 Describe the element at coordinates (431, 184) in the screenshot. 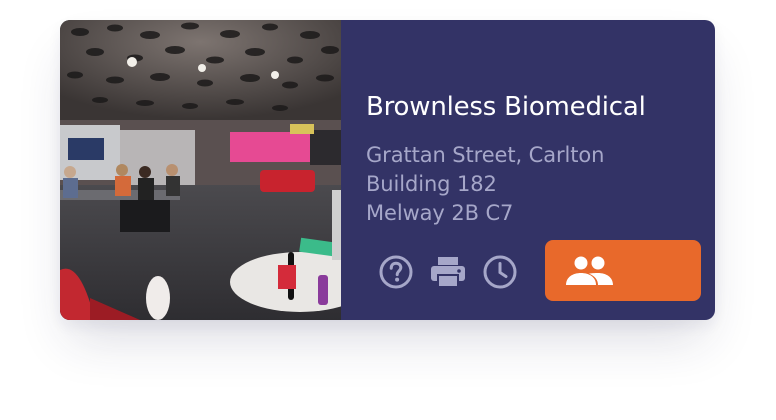

I see `address-building: Building 182` at that location.